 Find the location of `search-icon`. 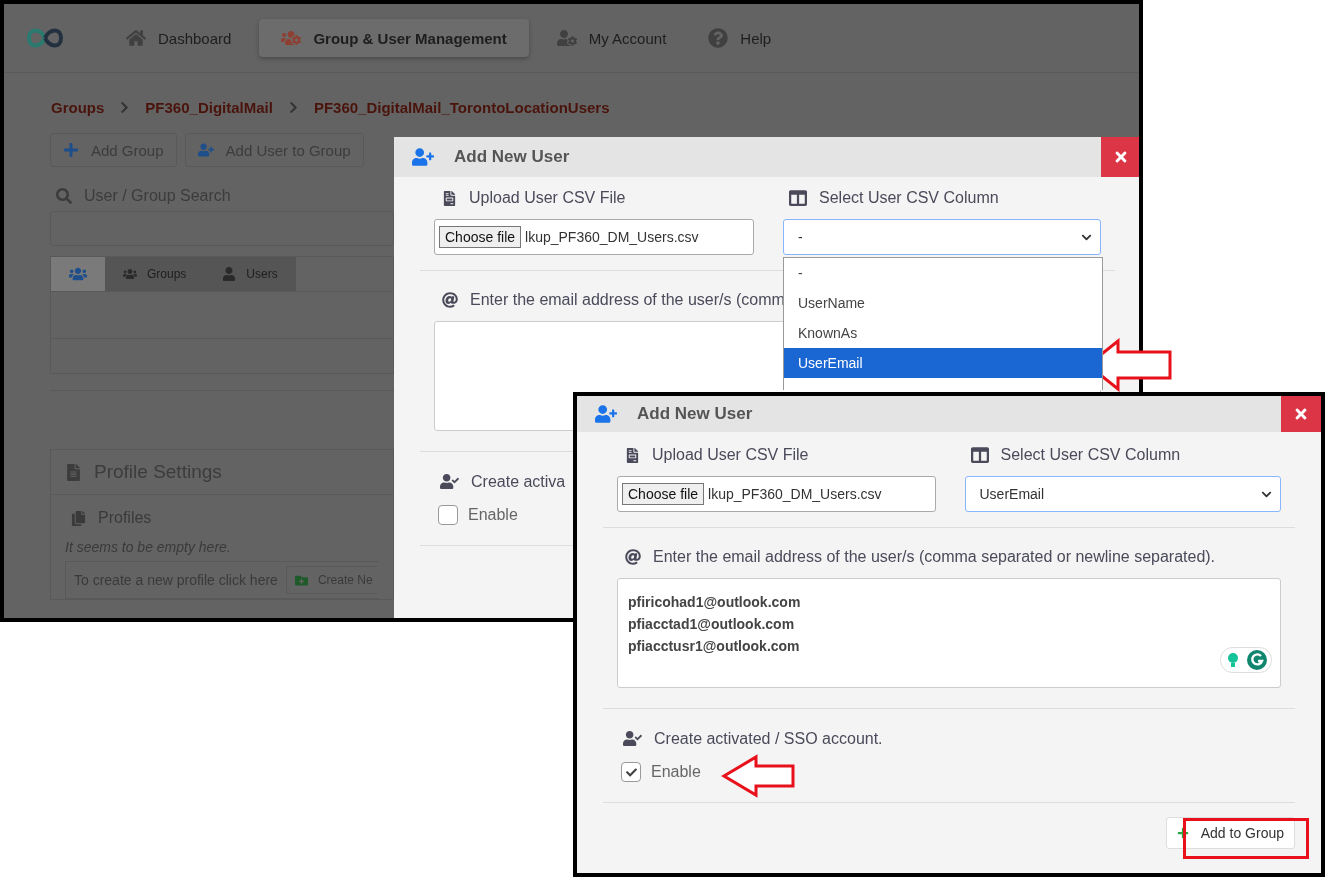

search-icon is located at coordinates (64, 196).